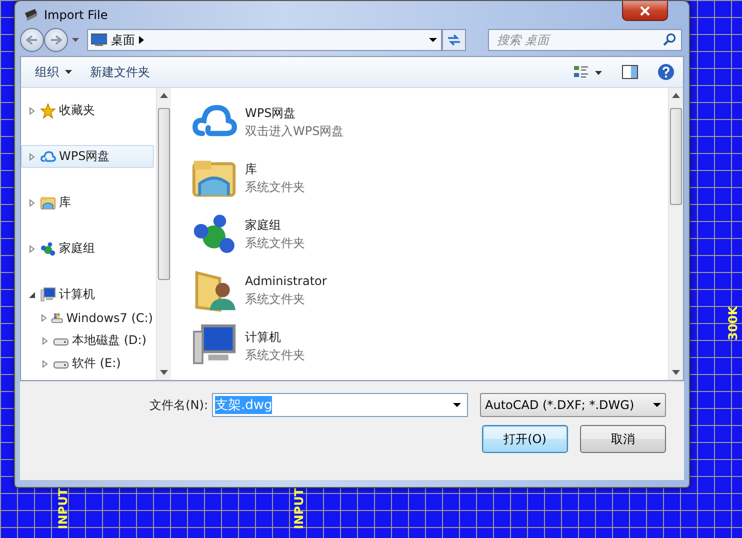 This screenshot has height=538, width=742. I want to click on expander-icon, so click(32, 294).